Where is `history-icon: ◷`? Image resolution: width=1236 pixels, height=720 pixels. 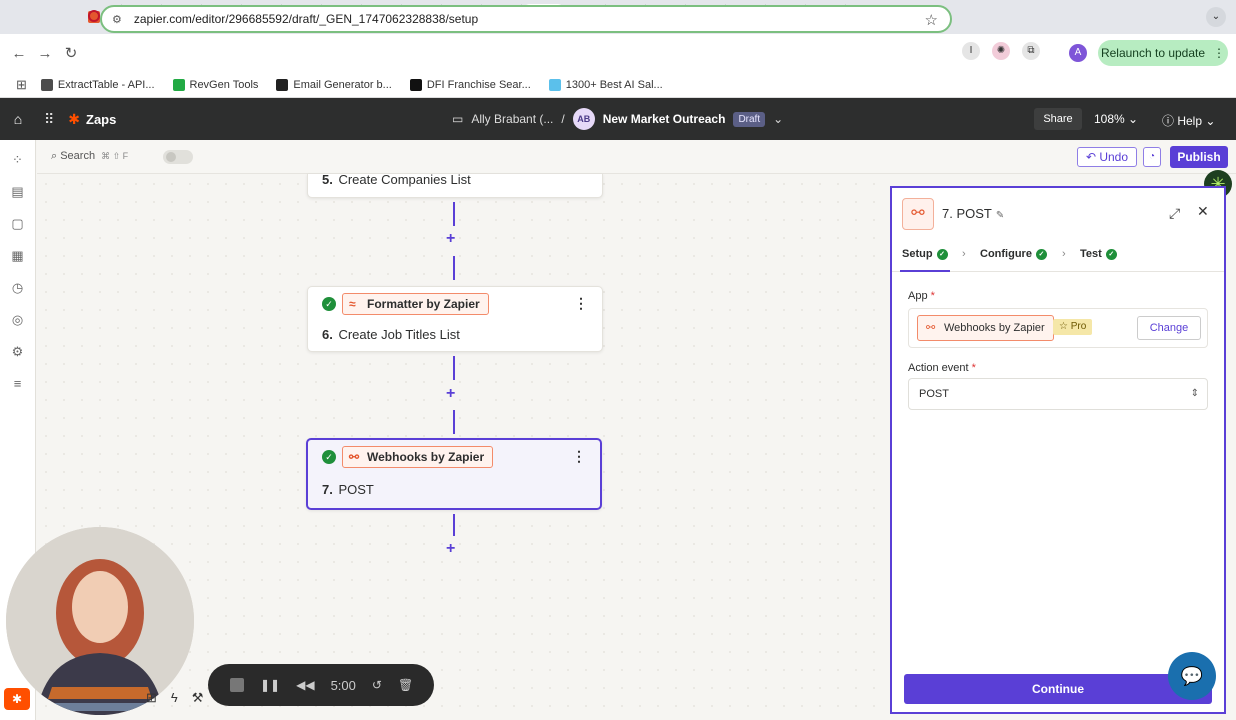 history-icon: ◷ is located at coordinates (17, 288).